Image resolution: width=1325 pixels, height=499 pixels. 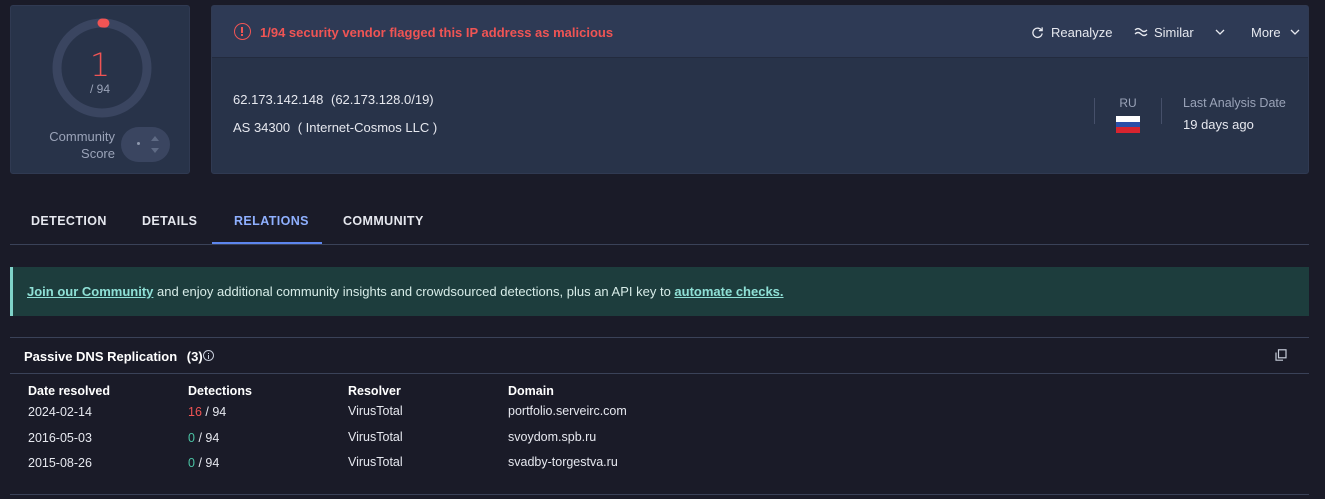 I want to click on as-owner: ( Internet-Cosmos LLC ), so click(x=367, y=127).